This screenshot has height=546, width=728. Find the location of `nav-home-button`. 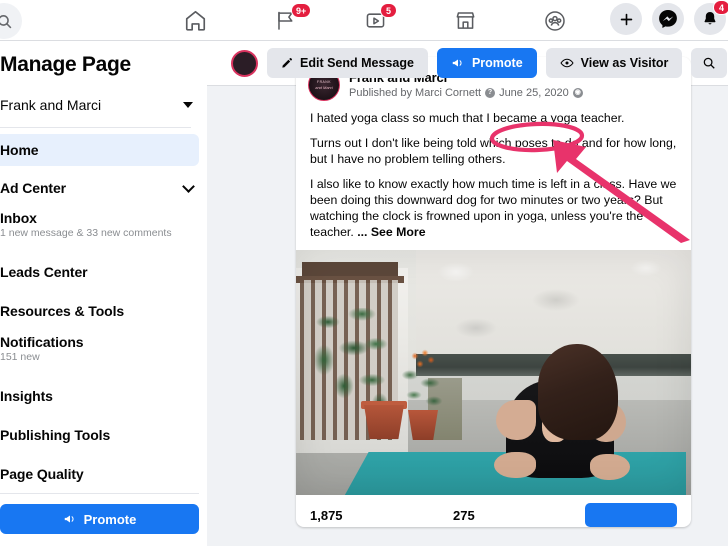

nav-home-button is located at coordinates (195, 20).